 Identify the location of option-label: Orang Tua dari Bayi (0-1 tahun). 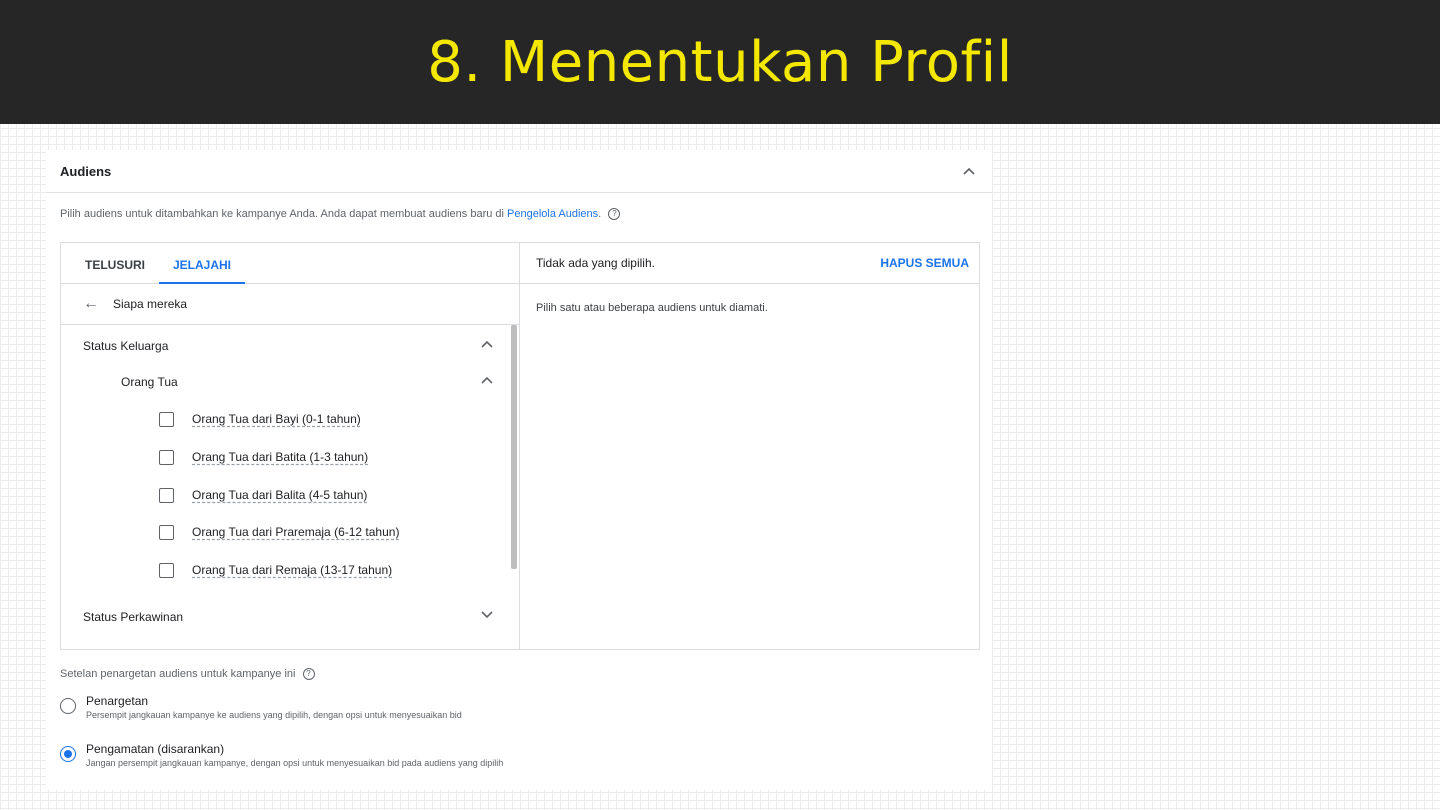
(276, 419).